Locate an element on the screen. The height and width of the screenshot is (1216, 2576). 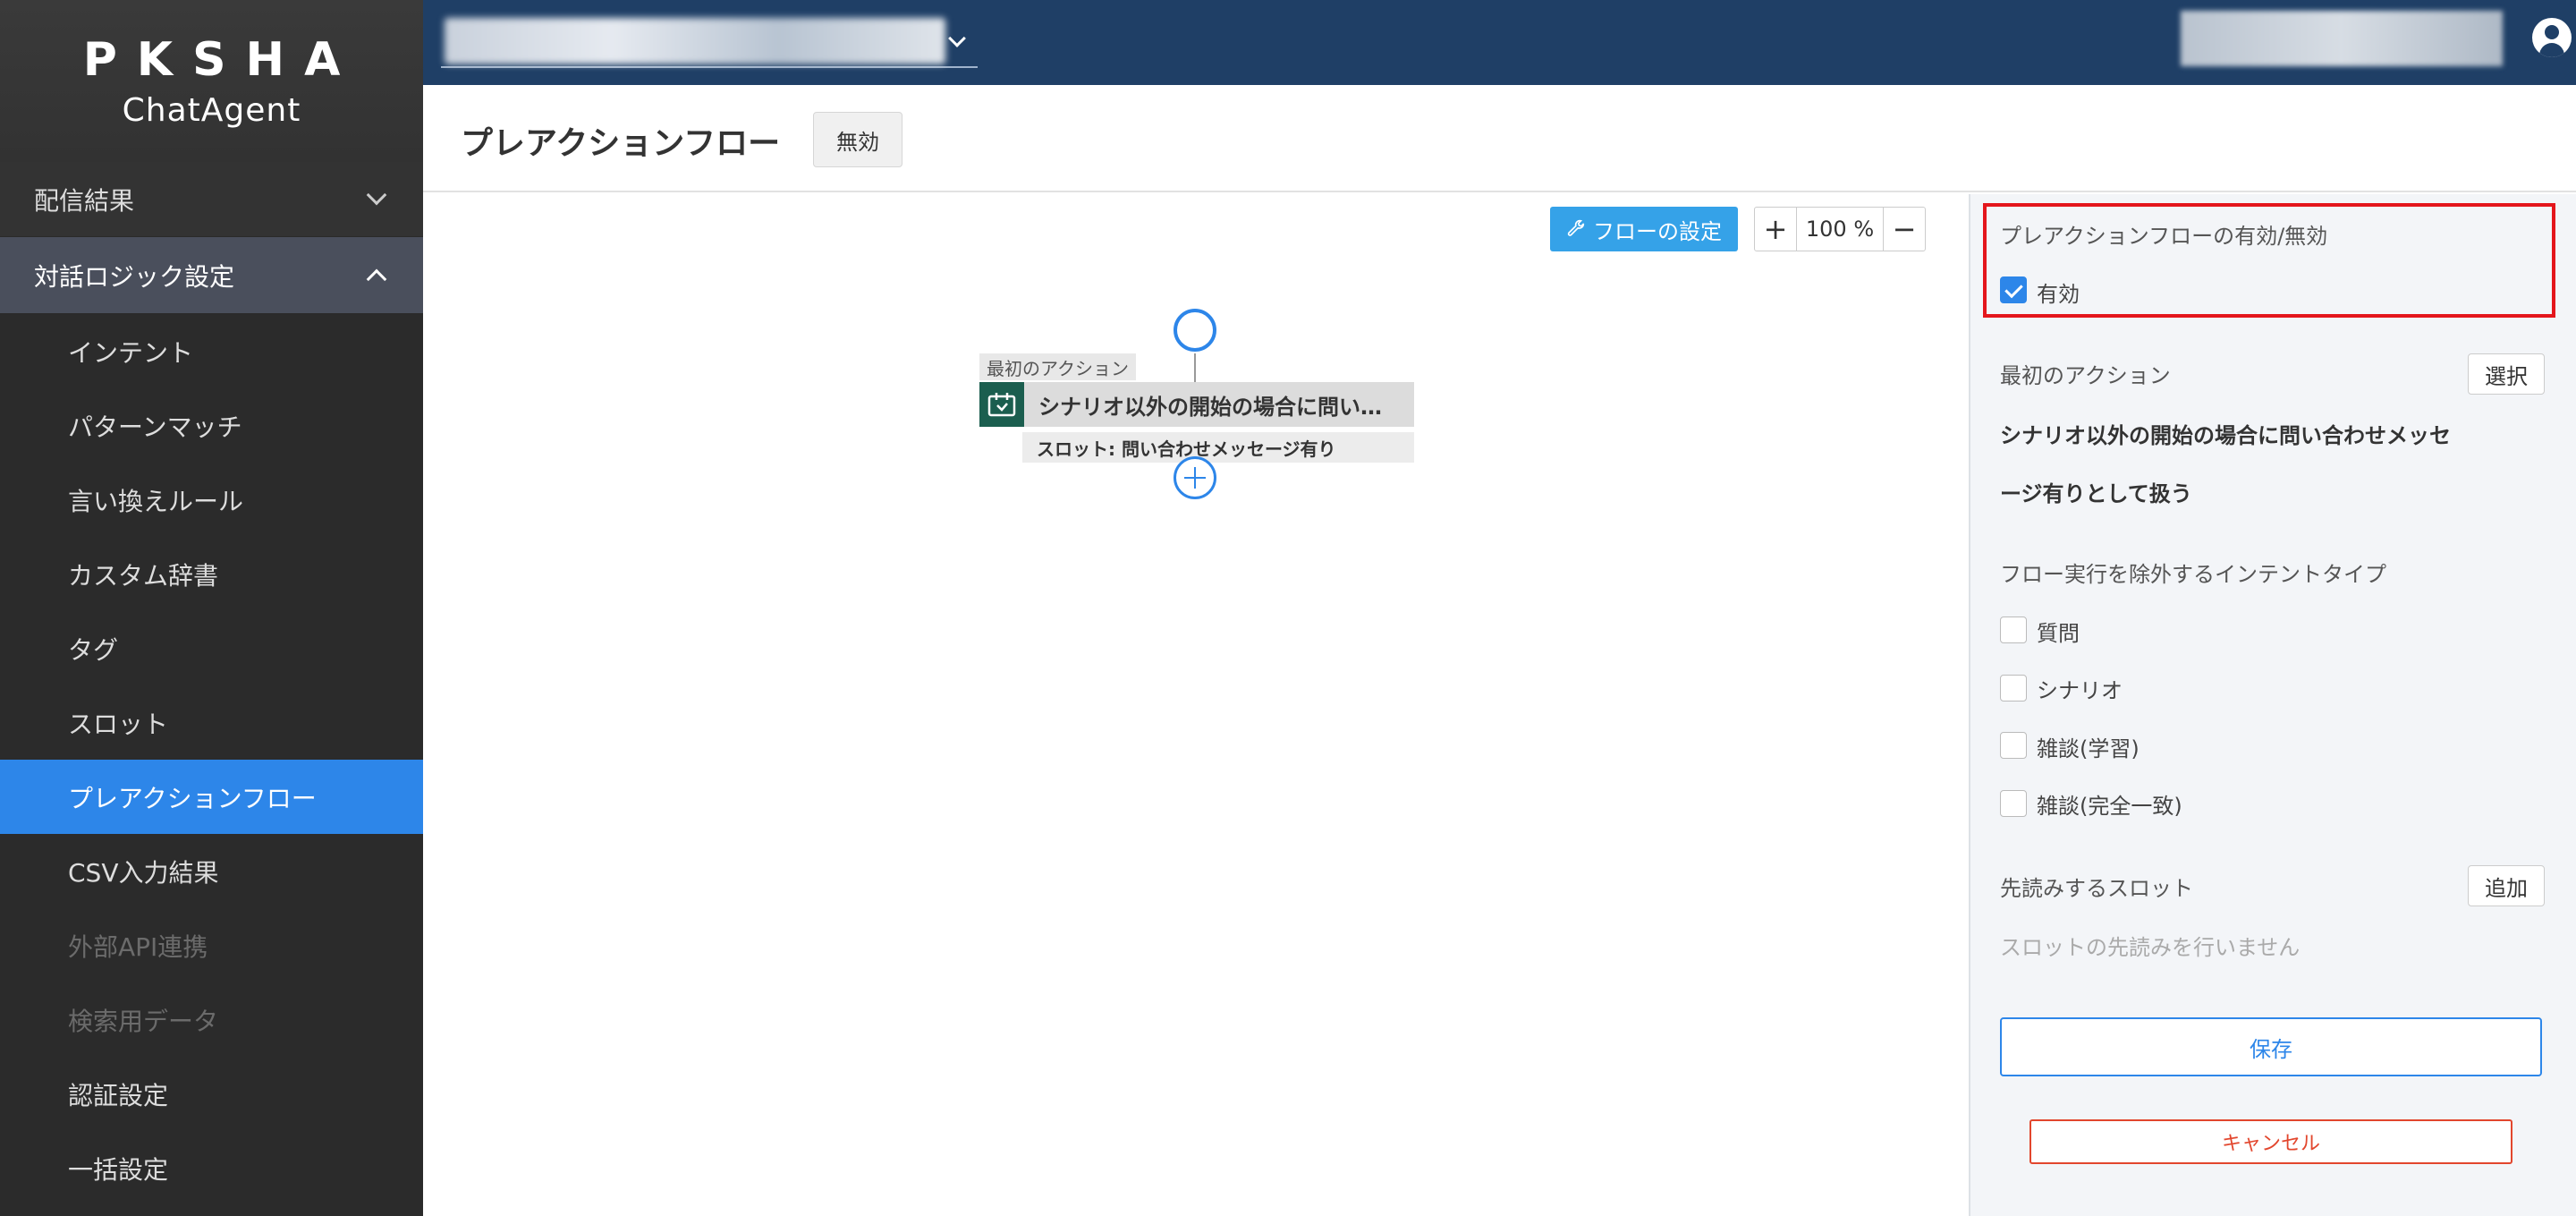
add-node-icon is located at coordinates (1195, 478).